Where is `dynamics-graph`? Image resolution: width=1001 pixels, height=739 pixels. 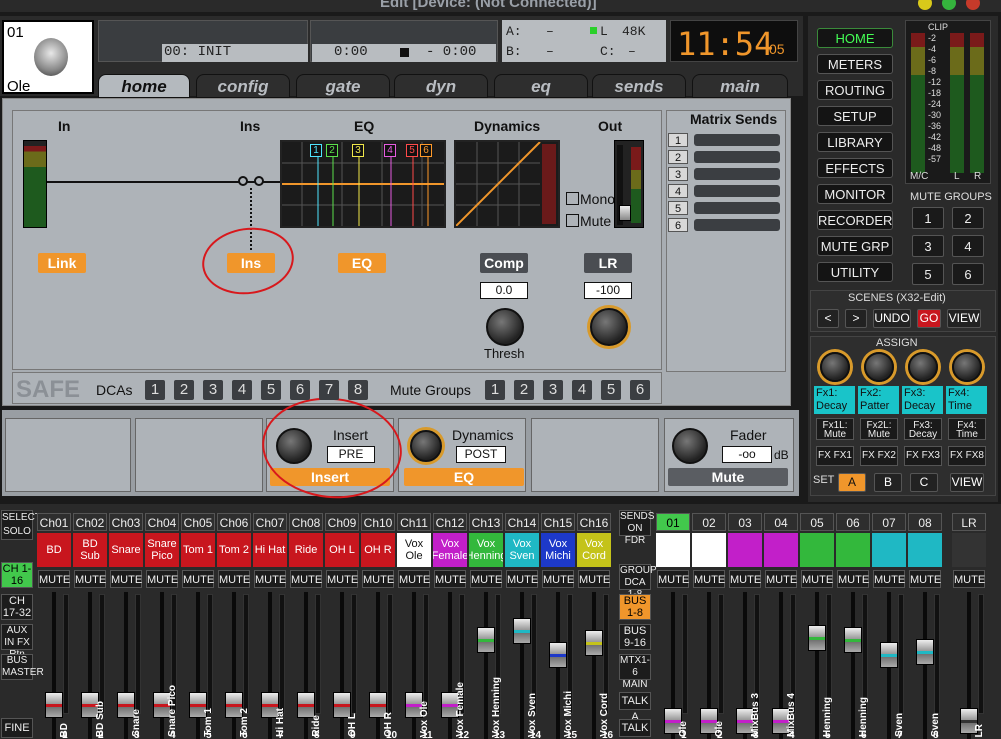 dynamics-graph is located at coordinates (507, 184).